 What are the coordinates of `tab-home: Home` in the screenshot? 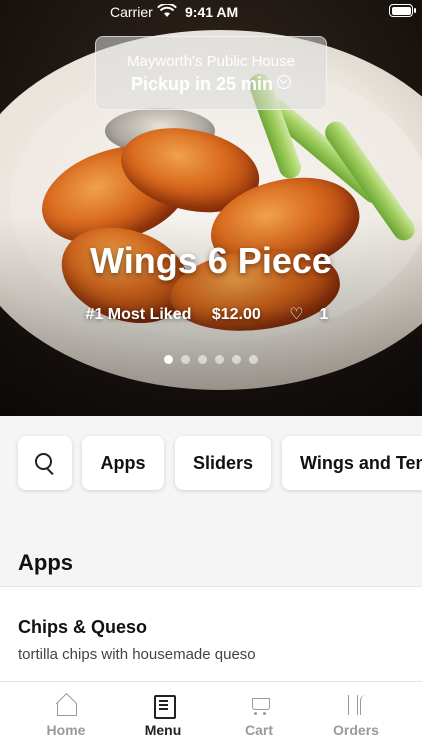 It's located at (66, 716).